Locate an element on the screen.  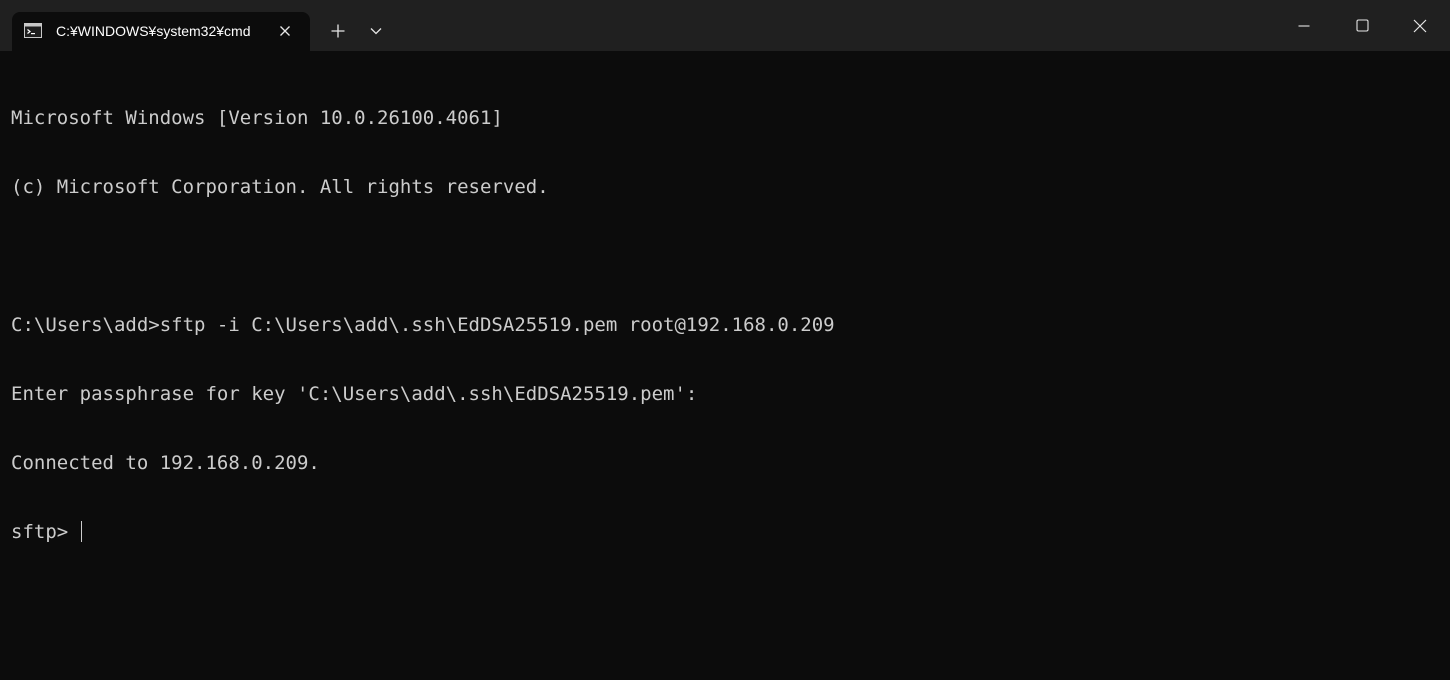
minimize-button is located at coordinates (1304, 25).